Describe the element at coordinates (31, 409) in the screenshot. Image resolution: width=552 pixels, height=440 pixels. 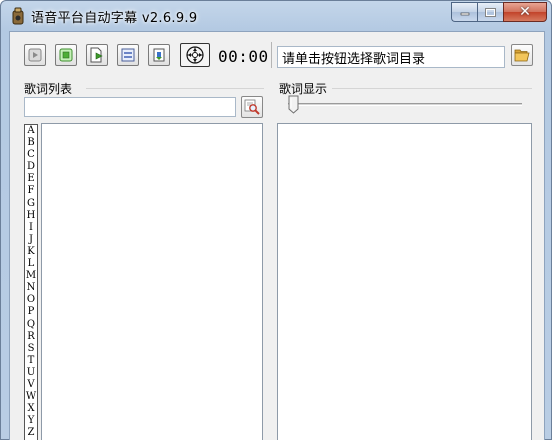
I see `letter-index-item: X` at that location.